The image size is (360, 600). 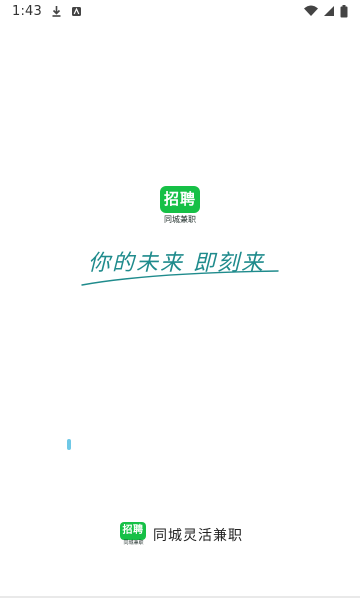 What do you see at coordinates (180, 11) in the screenshot?
I see `status-bar: 1:43` at bounding box center [180, 11].